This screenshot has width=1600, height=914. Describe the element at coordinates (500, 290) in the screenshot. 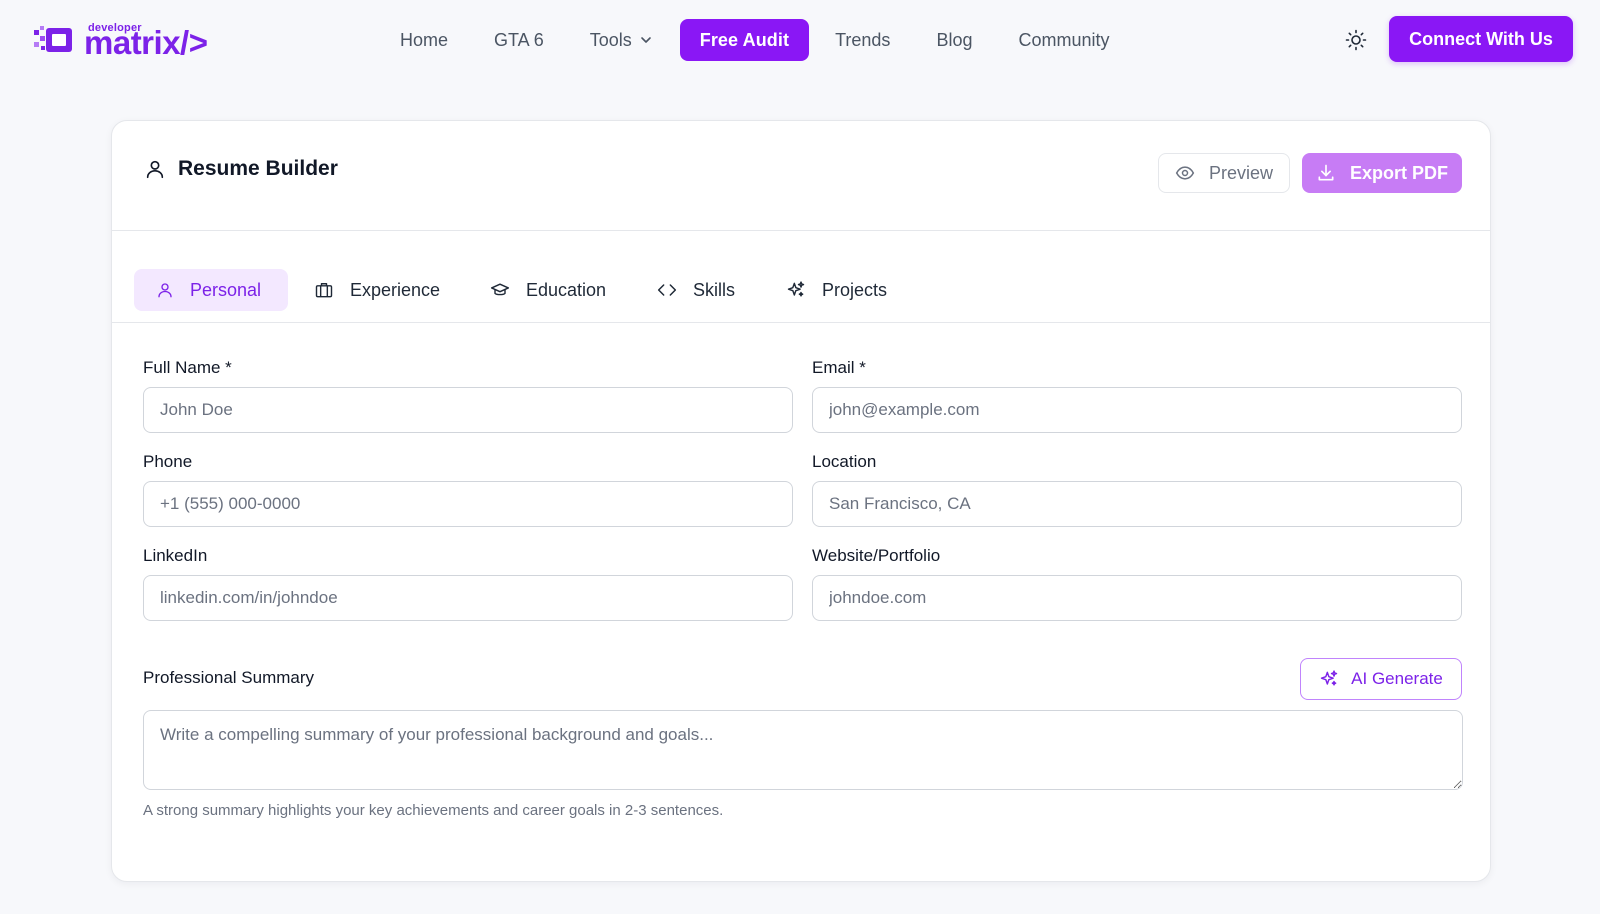

I see `graduation-cap-icon` at that location.